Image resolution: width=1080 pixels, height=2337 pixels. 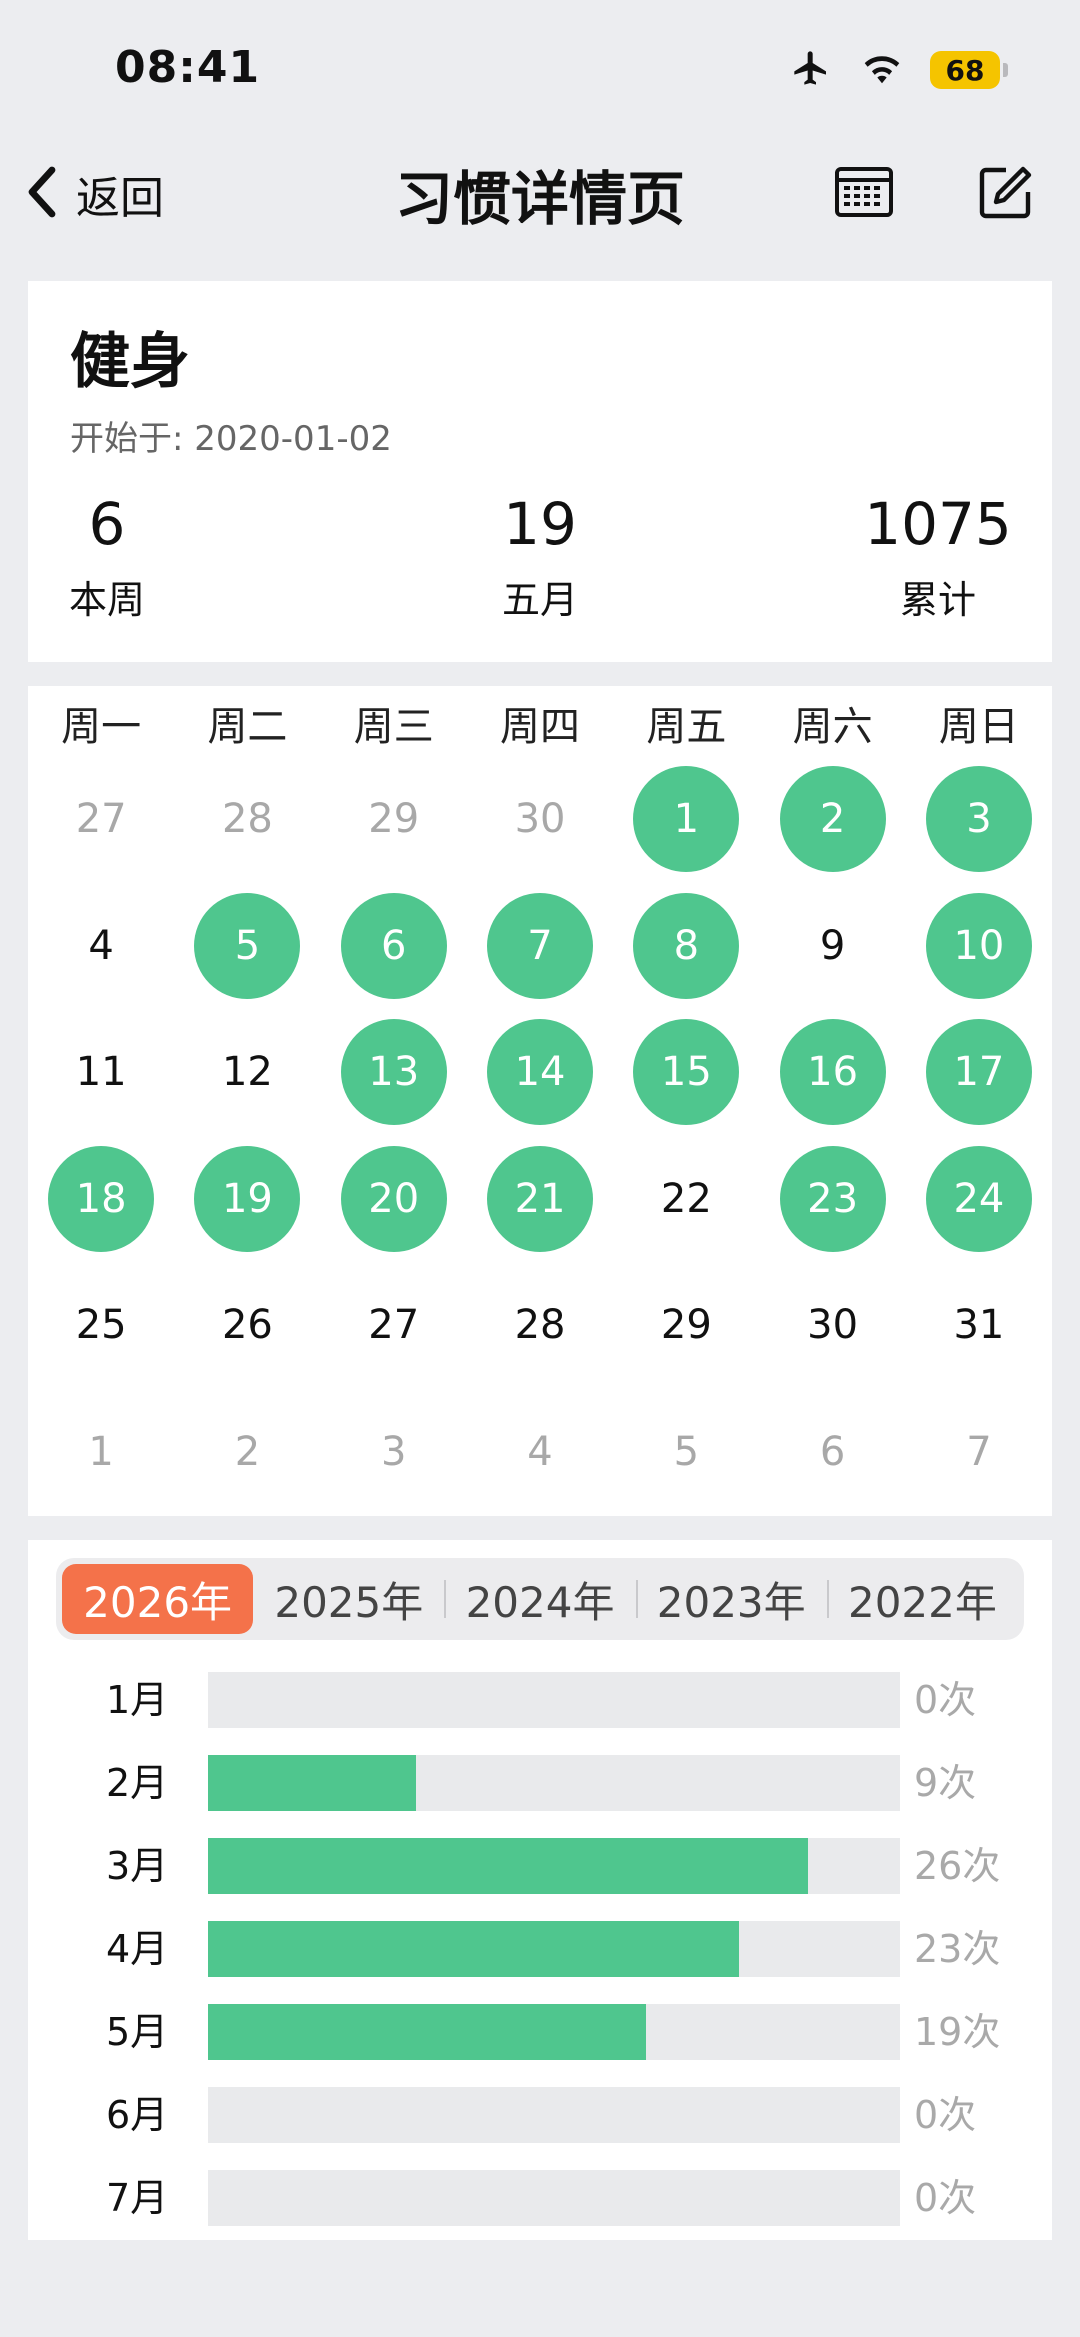 What do you see at coordinates (539, 1599) in the screenshot?
I see `year-tab: 2024年` at bounding box center [539, 1599].